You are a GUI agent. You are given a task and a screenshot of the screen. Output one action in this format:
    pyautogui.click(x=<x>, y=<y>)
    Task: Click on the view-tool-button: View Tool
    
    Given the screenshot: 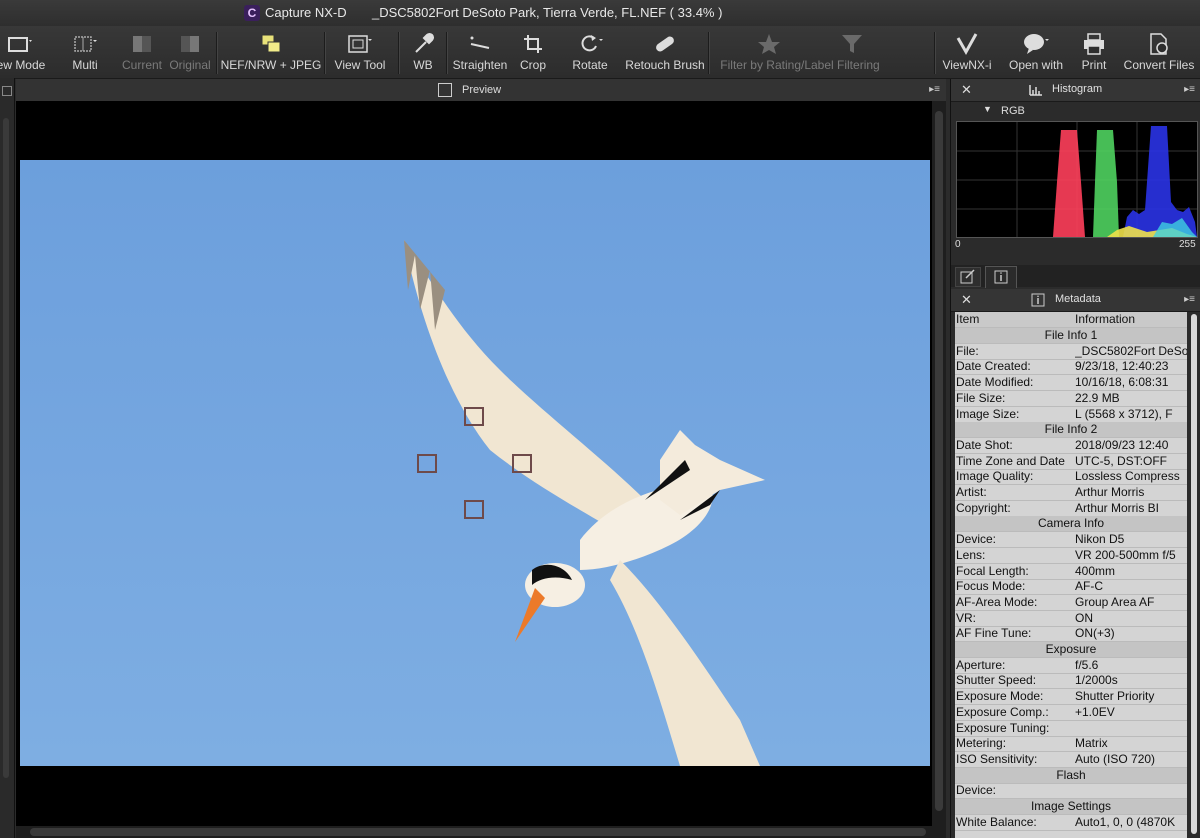 What is the action you would take?
    pyautogui.click(x=360, y=52)
    